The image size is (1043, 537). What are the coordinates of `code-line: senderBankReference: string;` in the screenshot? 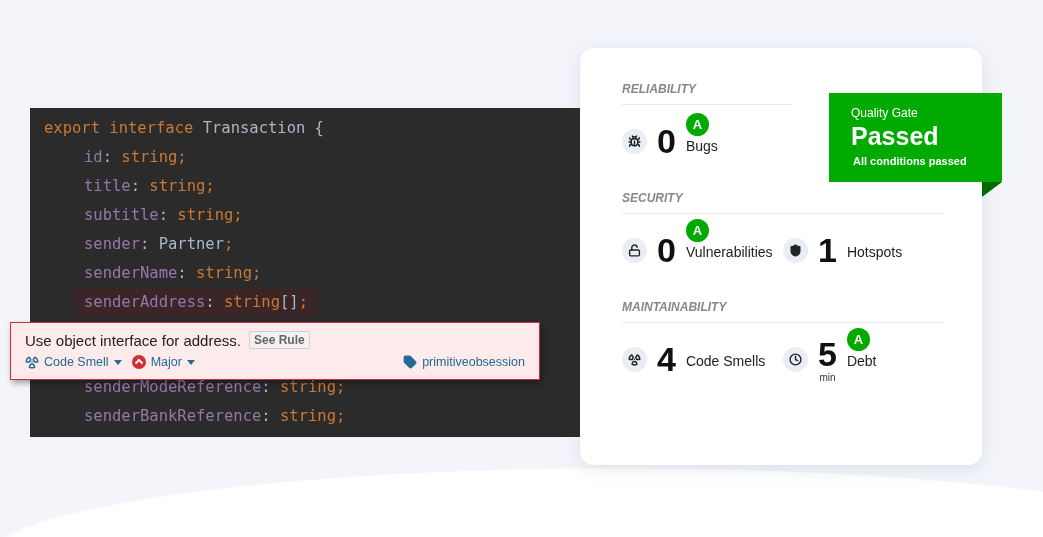 It's located at (215, 416).